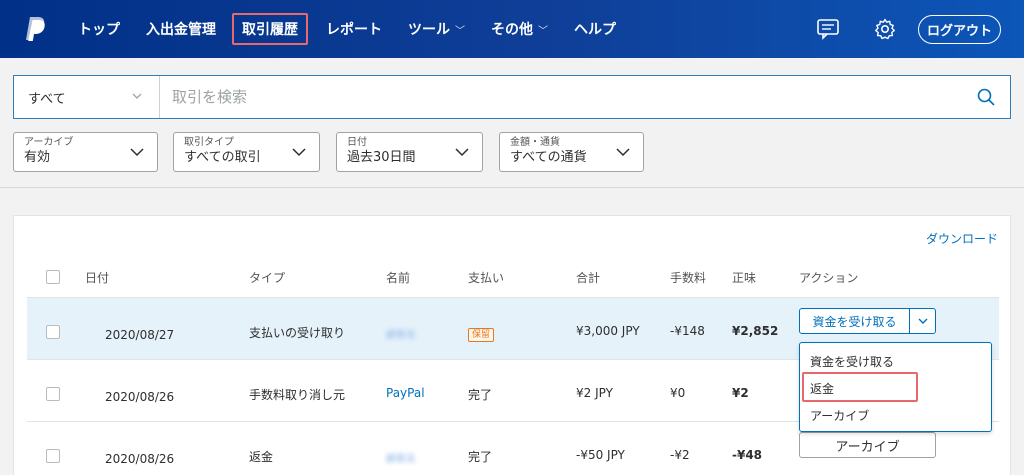 This screenshot has height=475, width=1024. Describe the element at coordinates (688, 278) in the screenshot. I see `column-header-fee: 手数料` at that location.